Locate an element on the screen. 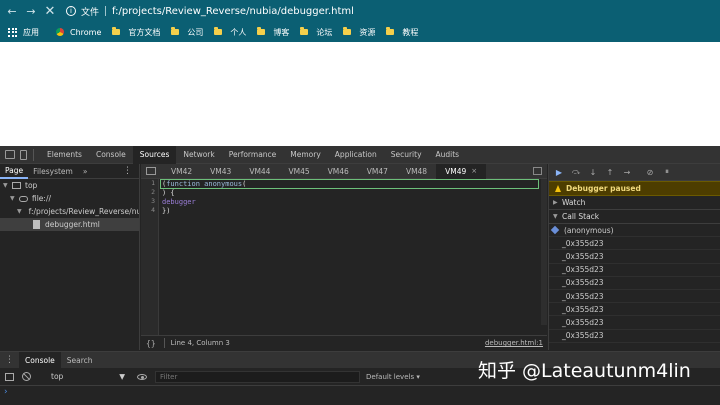 The height and width of the screenshot is (405, 720). context-select: top ▼ is located at coordinates (84, 376).